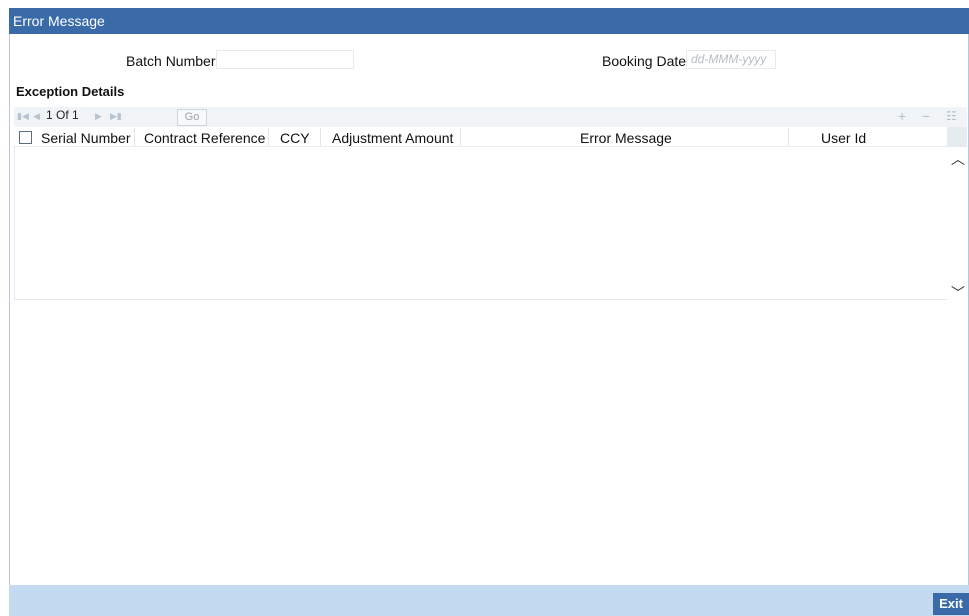  I want to click on grid-toolbar, so click(490, 117).